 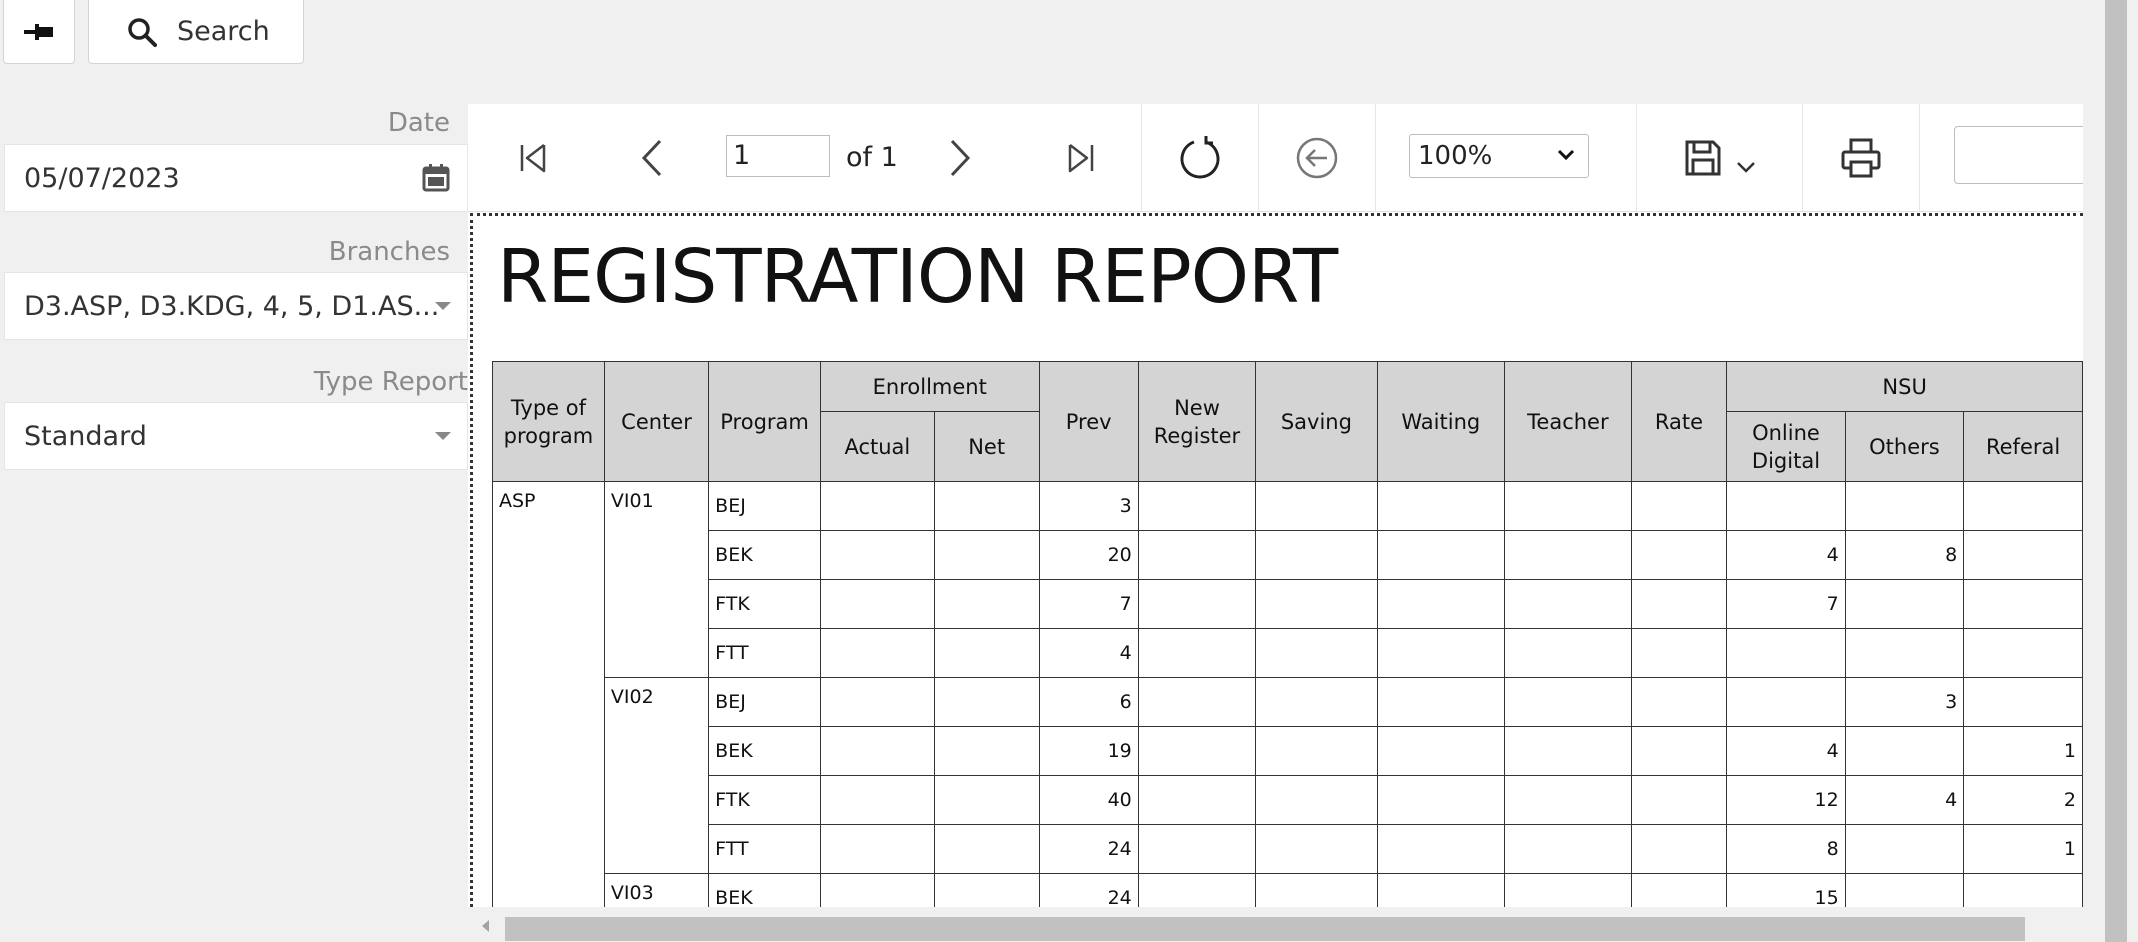 I want to click on header-saving: Saving, so click(x=1316, y=421).